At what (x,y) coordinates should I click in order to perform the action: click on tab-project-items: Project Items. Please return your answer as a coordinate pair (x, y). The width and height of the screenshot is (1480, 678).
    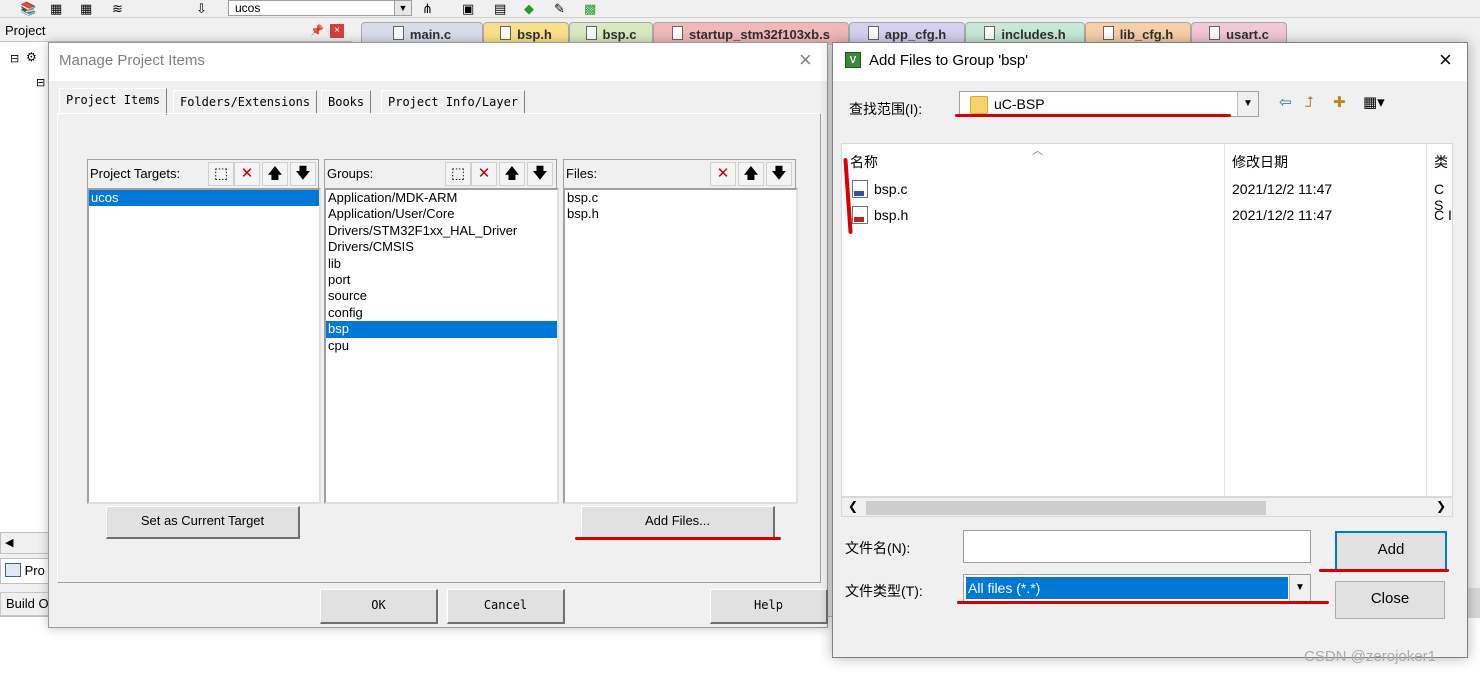
    Looking at the image, I should click on (113, 101).